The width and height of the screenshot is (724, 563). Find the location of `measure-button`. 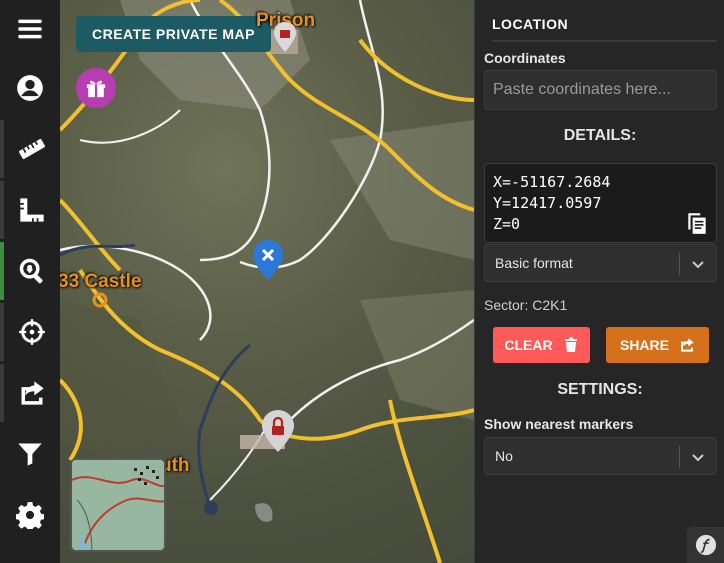

measure-button is located at coordinates (30, 149).